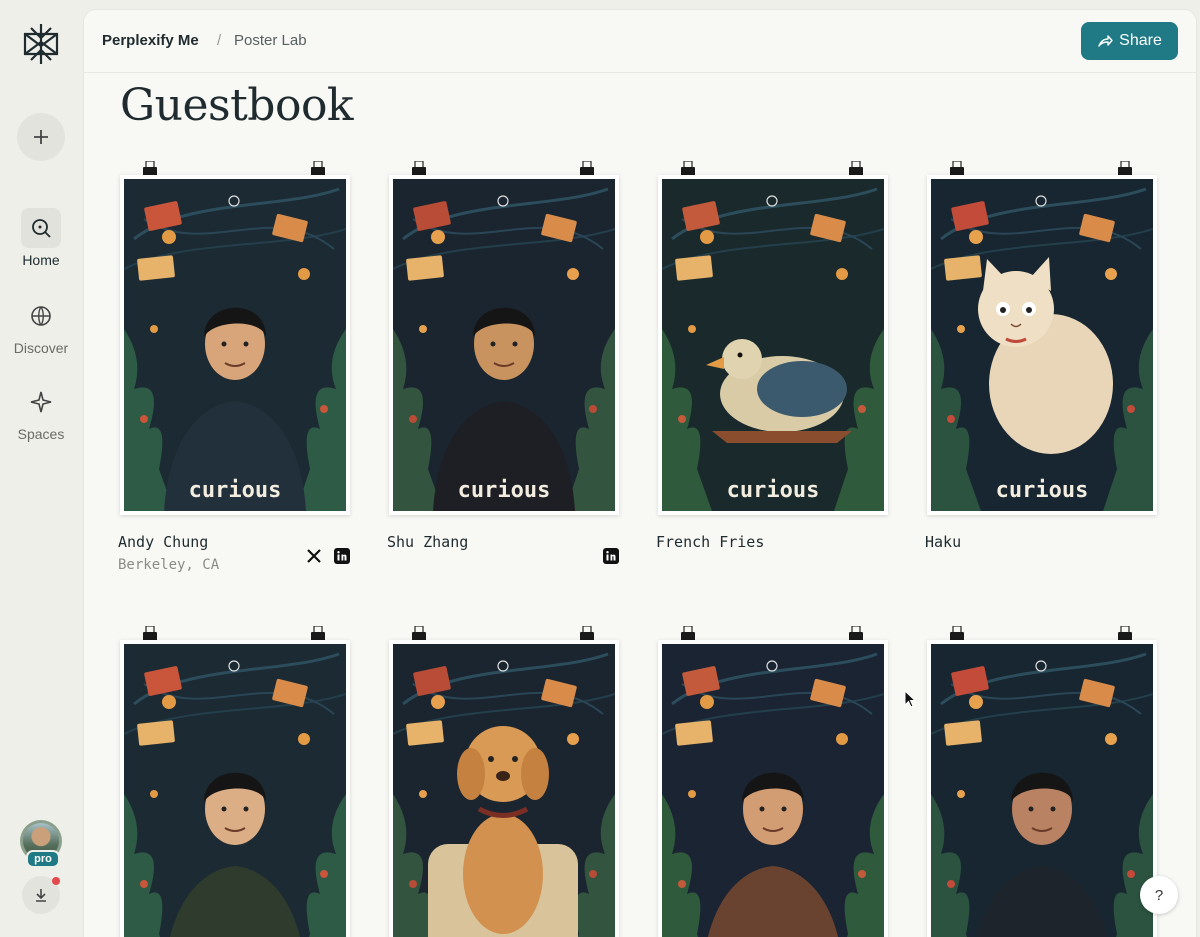  Describe the element at coordinates (41, 348) in the screenshot. I see `sidebar-item-label: Discover` at that location.